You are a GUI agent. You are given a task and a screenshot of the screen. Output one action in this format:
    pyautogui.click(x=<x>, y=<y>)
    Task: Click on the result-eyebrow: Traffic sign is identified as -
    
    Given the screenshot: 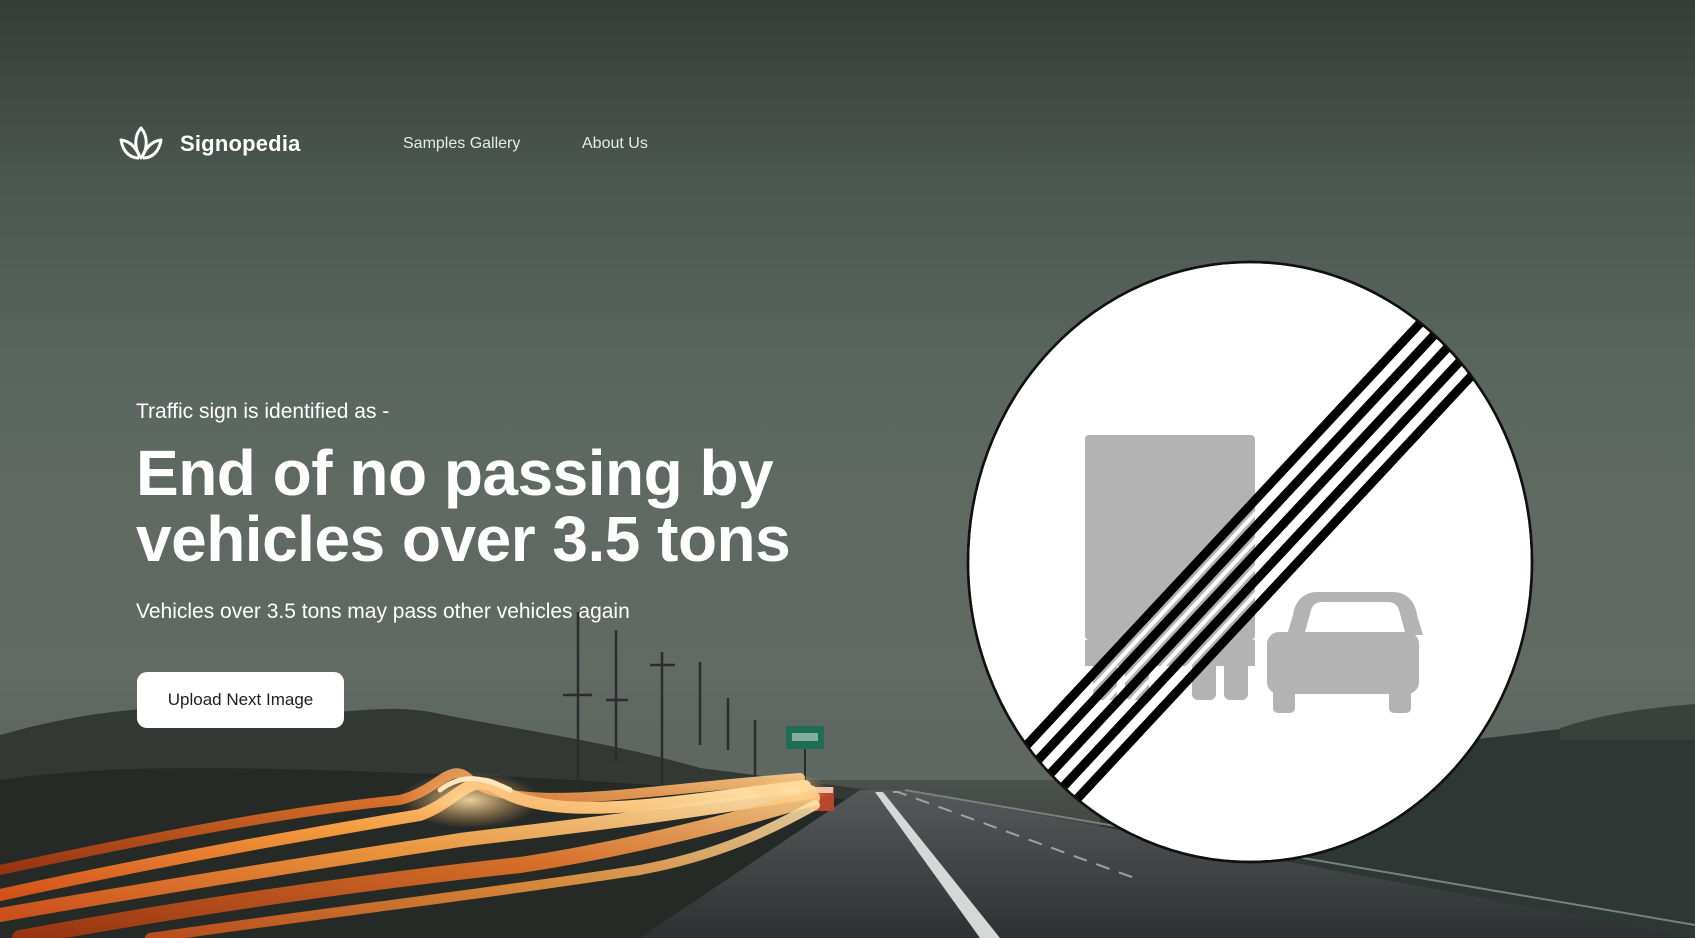 What is the action you would take?
    pyautogui.click(x=263, y=411)
    